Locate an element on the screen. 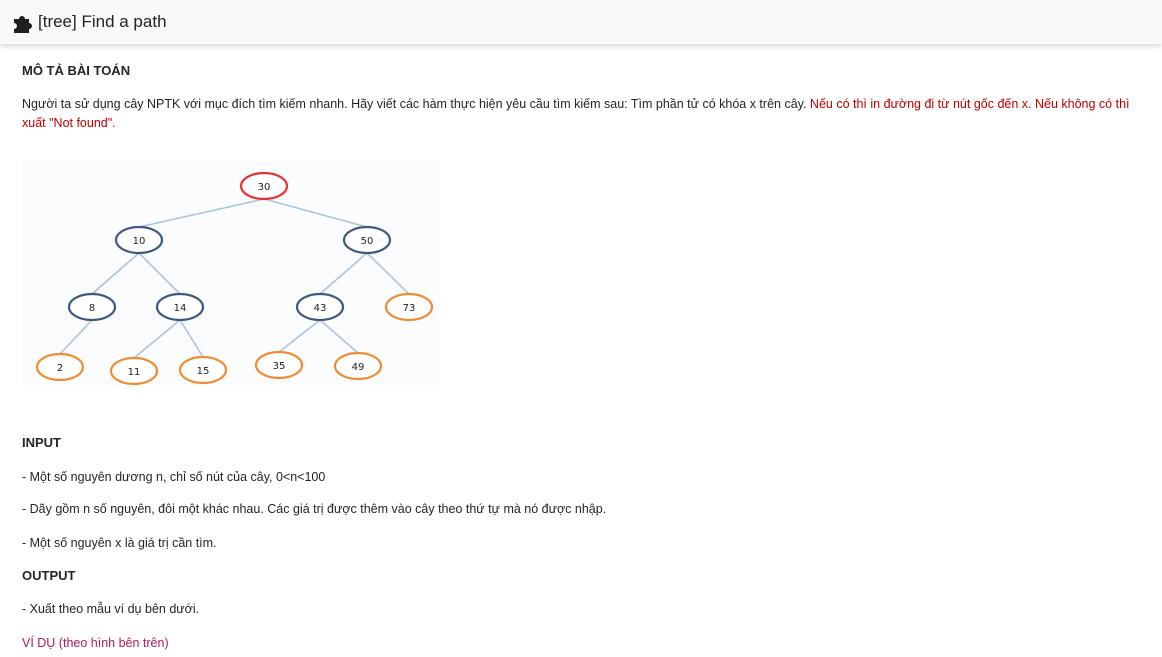  svg-text: 73 is located at coordinates (409, 308).